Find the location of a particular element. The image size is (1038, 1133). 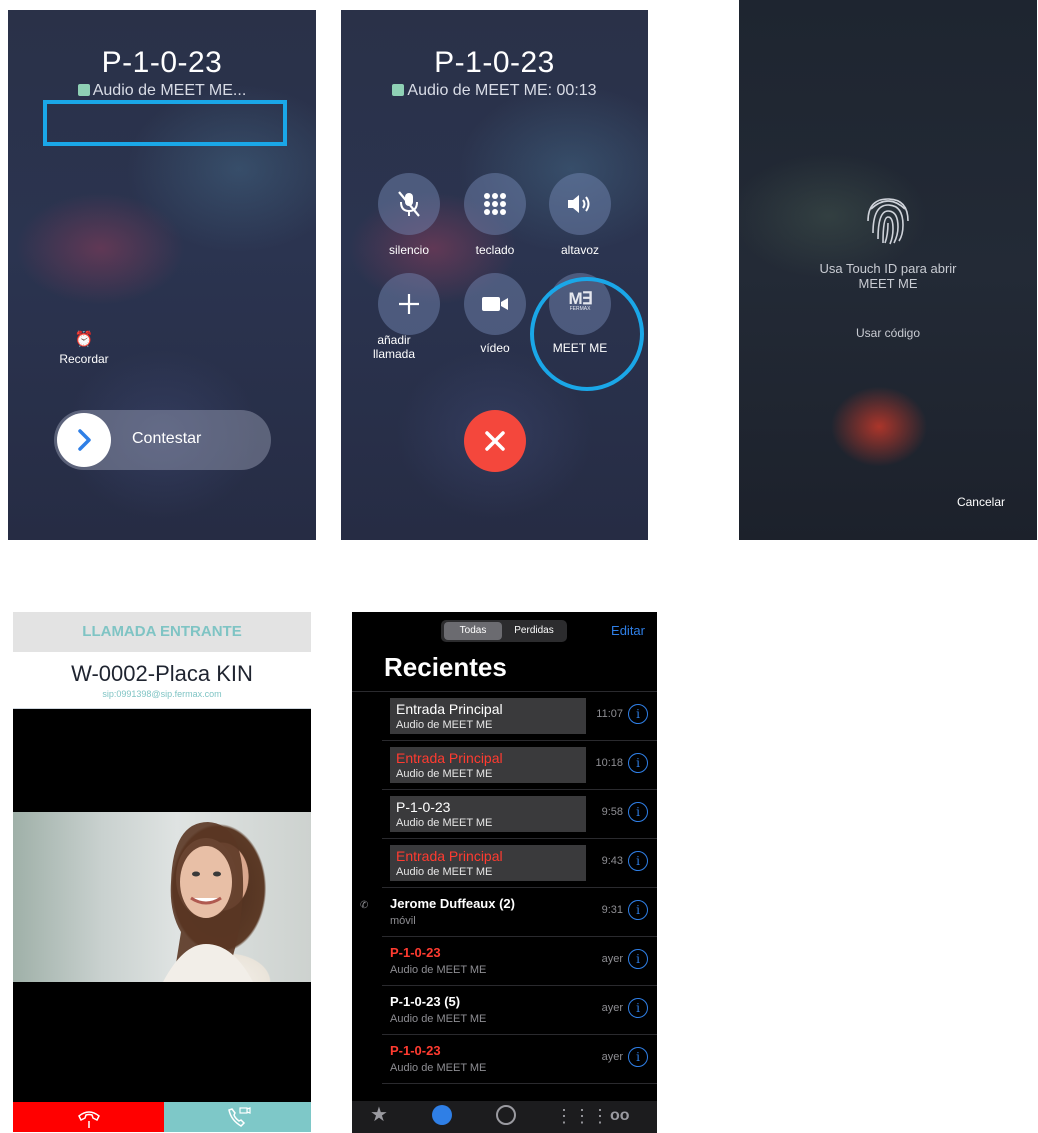

highlight-circle is located at coordinates (587, 334).